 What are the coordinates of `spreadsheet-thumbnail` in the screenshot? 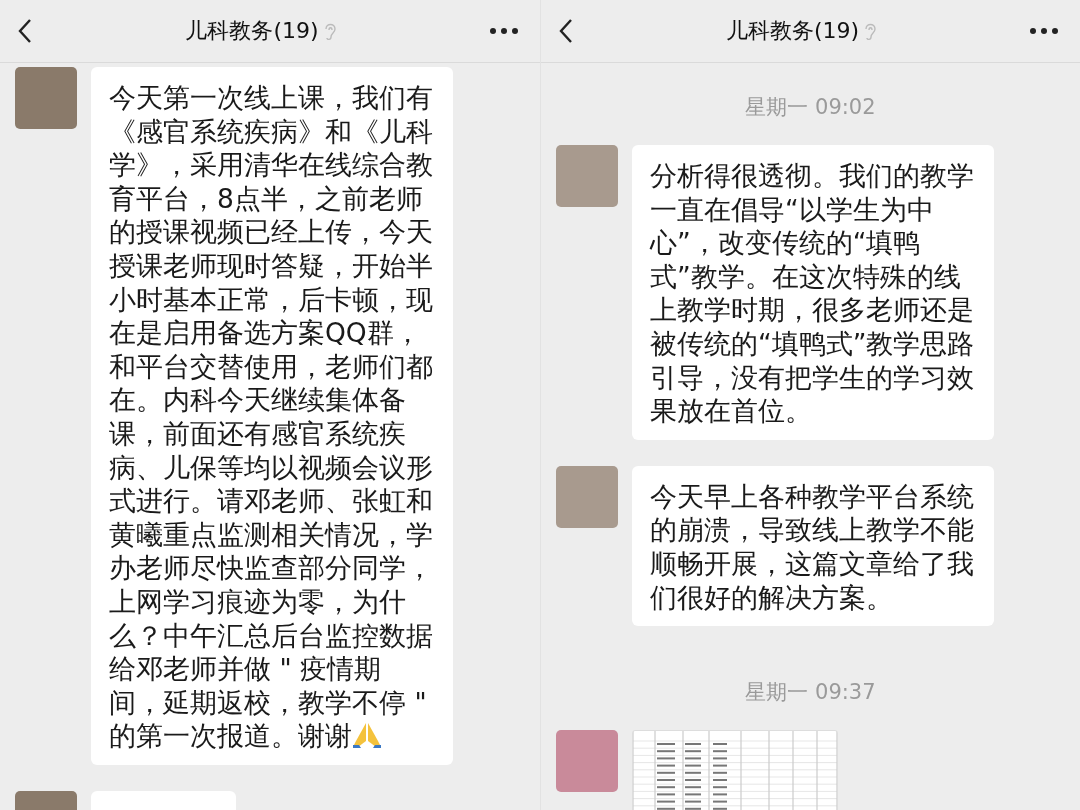 It's located at (735, 770).